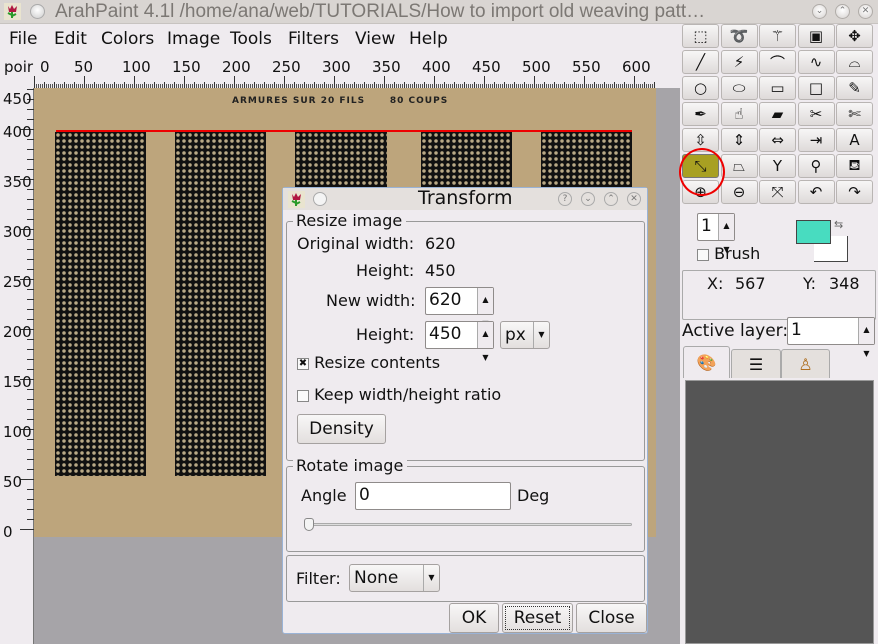 This screenshot has height=644, width=878. I want to click on eraser-icon: ▰, so click(777, 114).